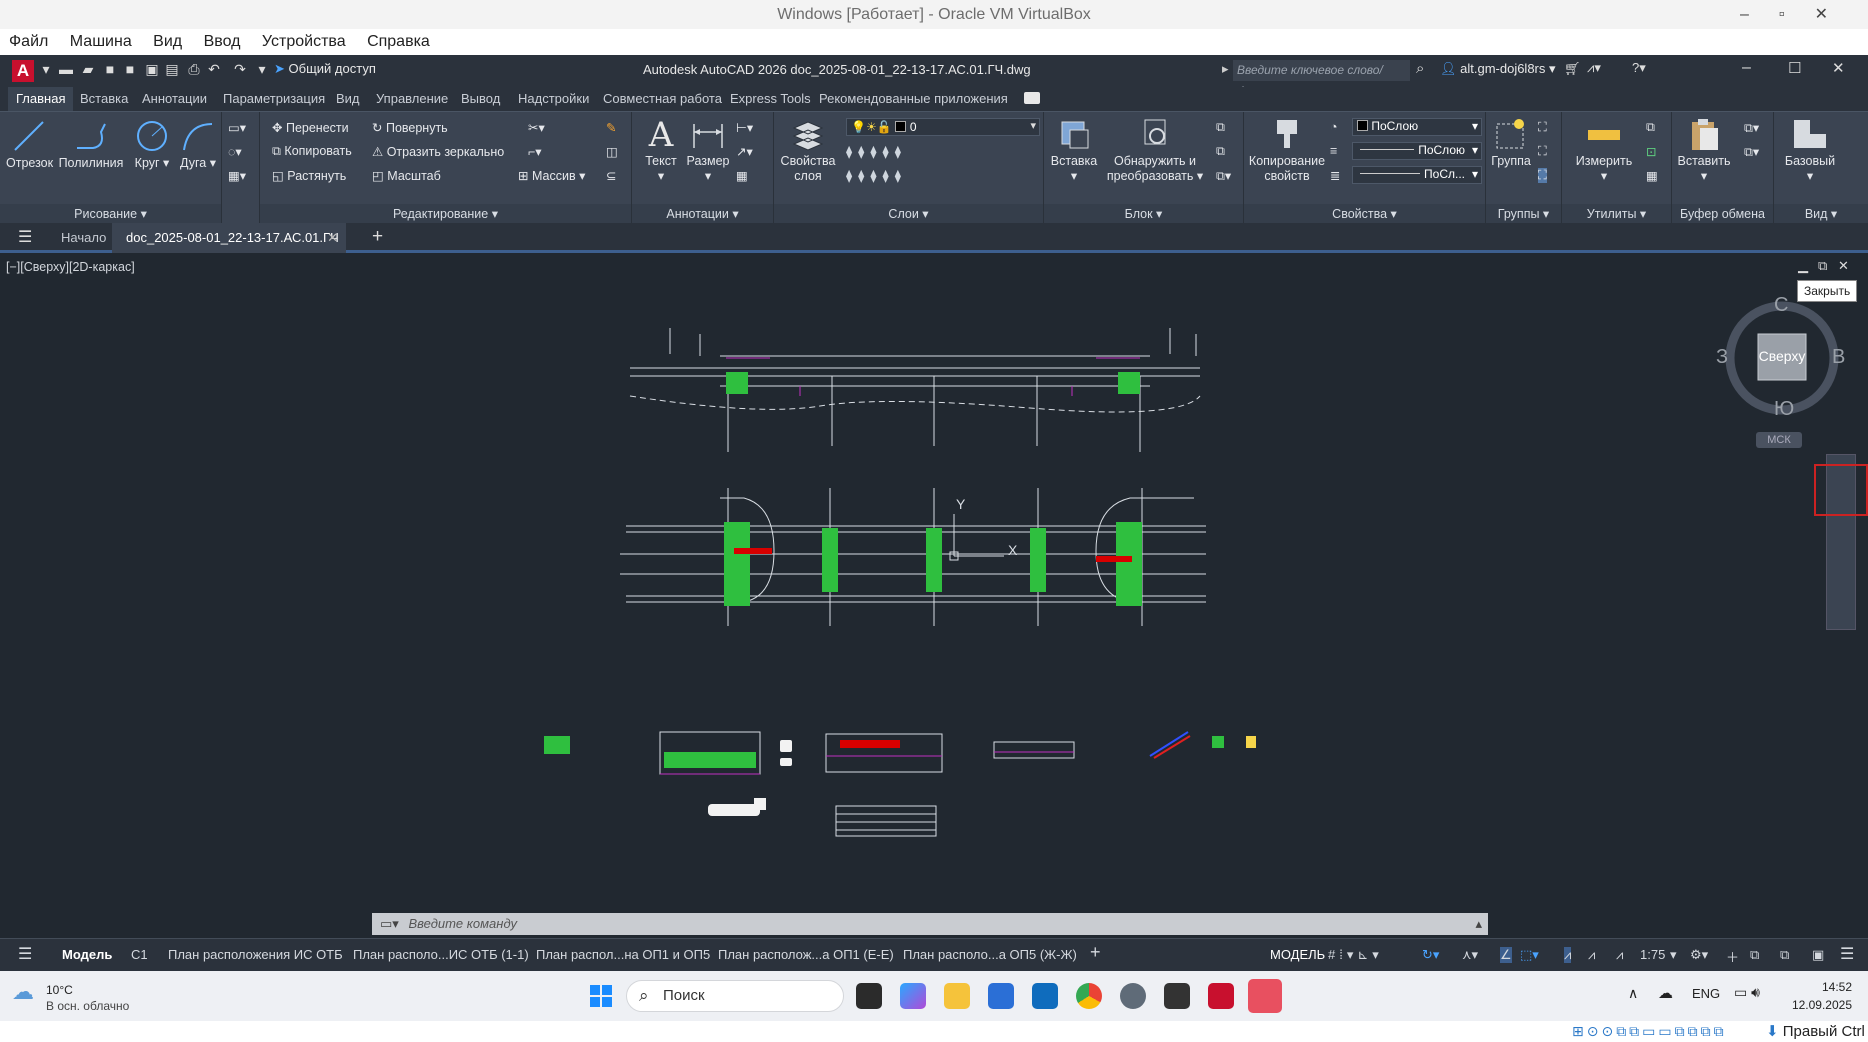 The image size is (1868, 1042). I want to click on arc-button: Дуга ▾, so click(198, 144).